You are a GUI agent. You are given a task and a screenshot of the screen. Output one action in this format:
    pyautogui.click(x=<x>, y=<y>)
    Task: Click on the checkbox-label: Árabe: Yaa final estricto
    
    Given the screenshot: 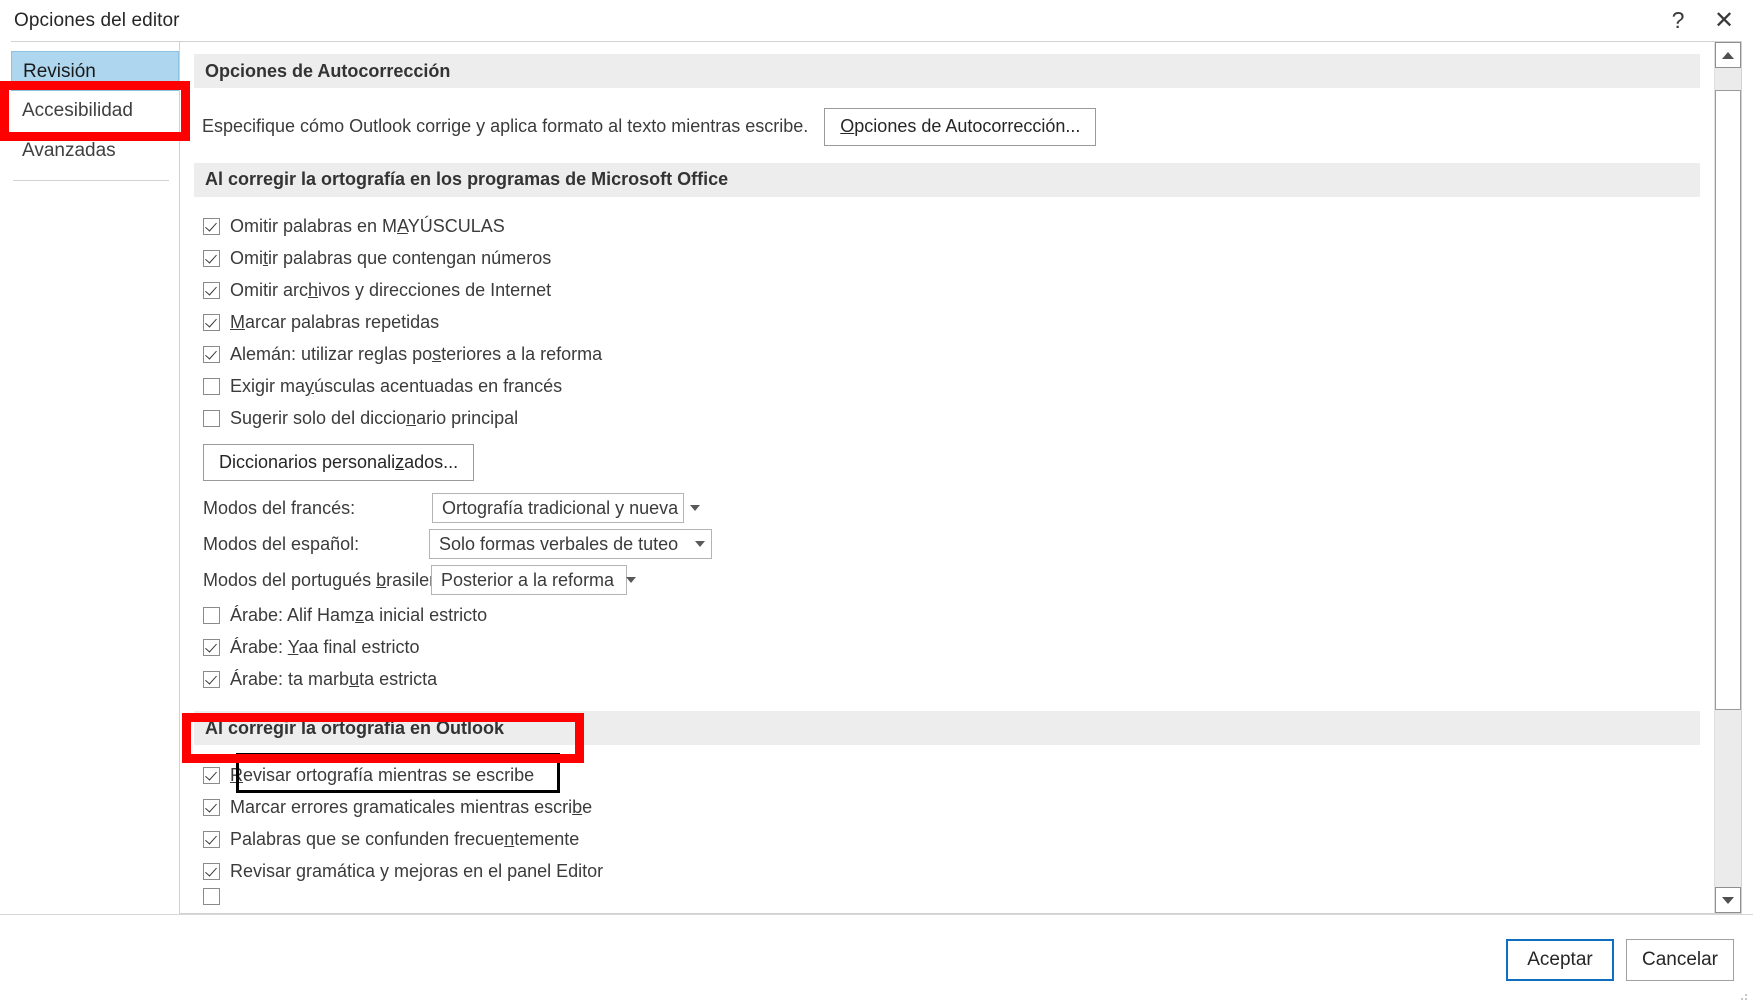 What is the action you would take?
    pyautogui.click(x=325, y=646)
    